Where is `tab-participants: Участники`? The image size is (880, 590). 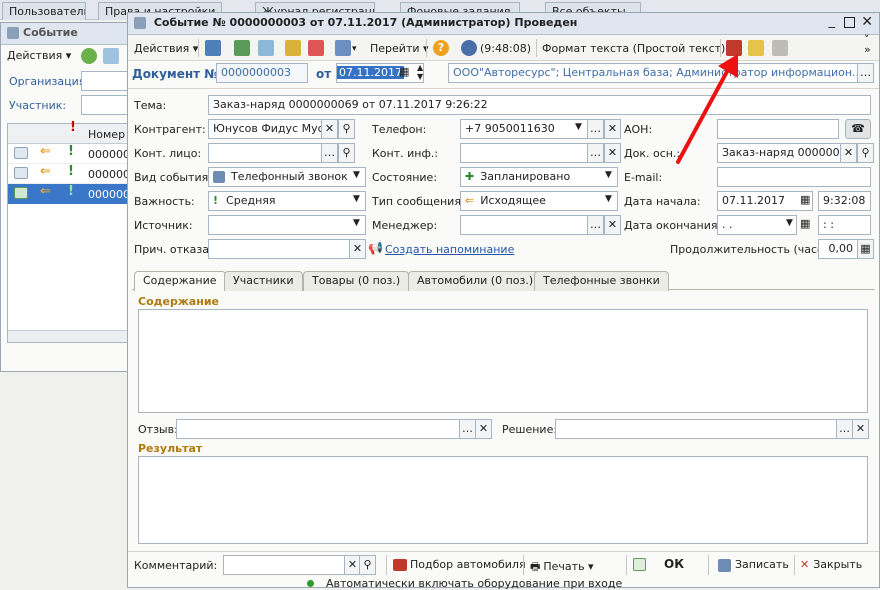 tab-participants: Участники is located at coordinates (263, 281).